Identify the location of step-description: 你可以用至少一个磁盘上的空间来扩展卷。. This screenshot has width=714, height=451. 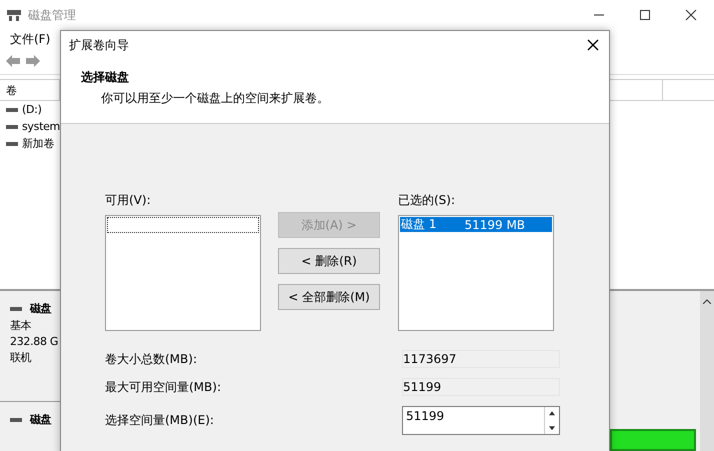
(215, 98).